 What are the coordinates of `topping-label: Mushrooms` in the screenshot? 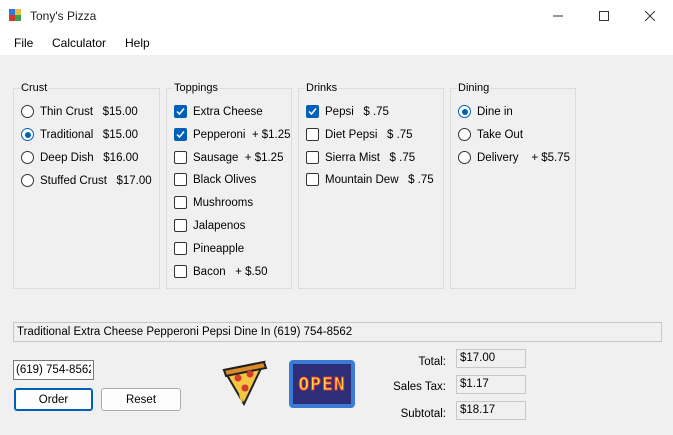 It's located at (223, 202).